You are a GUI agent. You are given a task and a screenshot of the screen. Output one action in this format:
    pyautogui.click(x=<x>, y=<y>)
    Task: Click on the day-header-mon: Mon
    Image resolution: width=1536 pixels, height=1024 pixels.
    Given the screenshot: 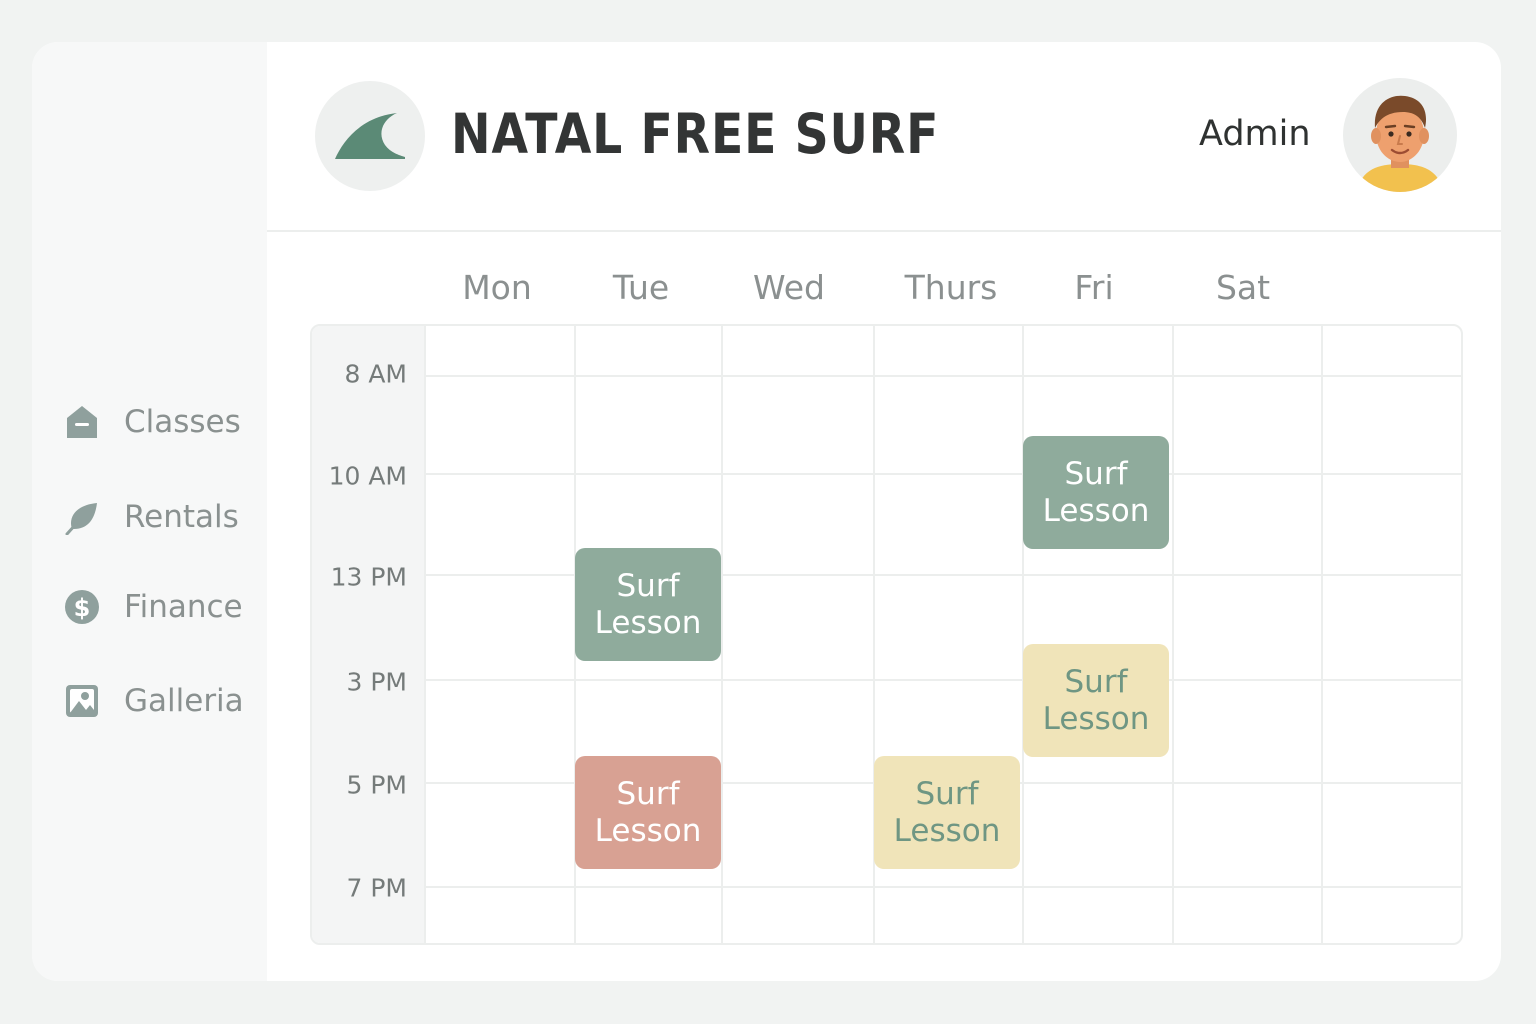 What is the action you would take?
    pyautogui.click(x=497, y=287)
    